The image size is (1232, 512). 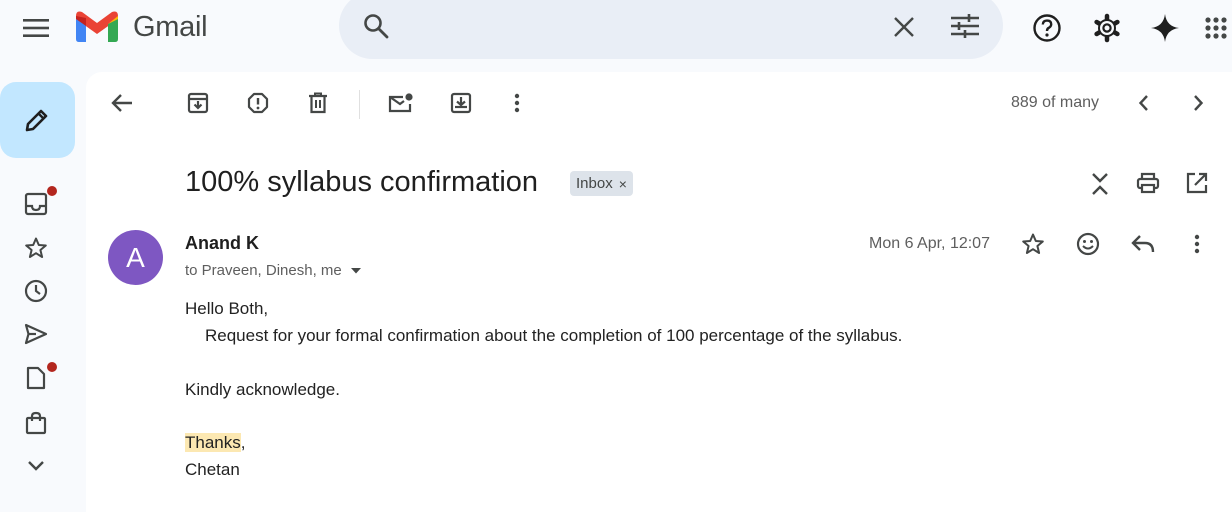 I want to click on gemini-icon, so click(x=1165, y=28).